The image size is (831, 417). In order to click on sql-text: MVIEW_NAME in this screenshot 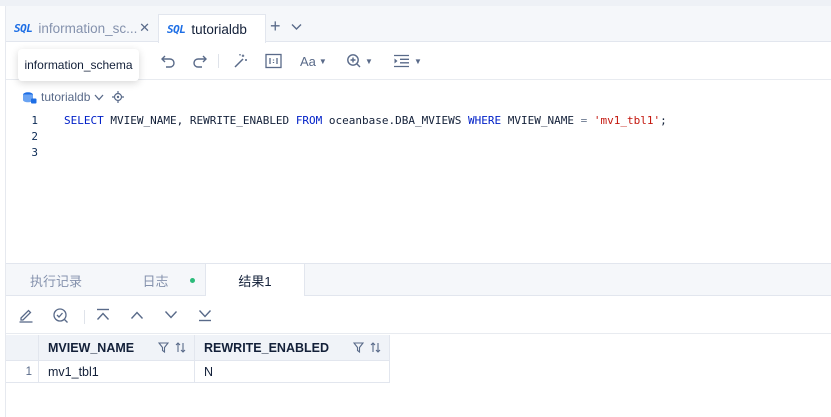, I will do `click(541, 120)`.